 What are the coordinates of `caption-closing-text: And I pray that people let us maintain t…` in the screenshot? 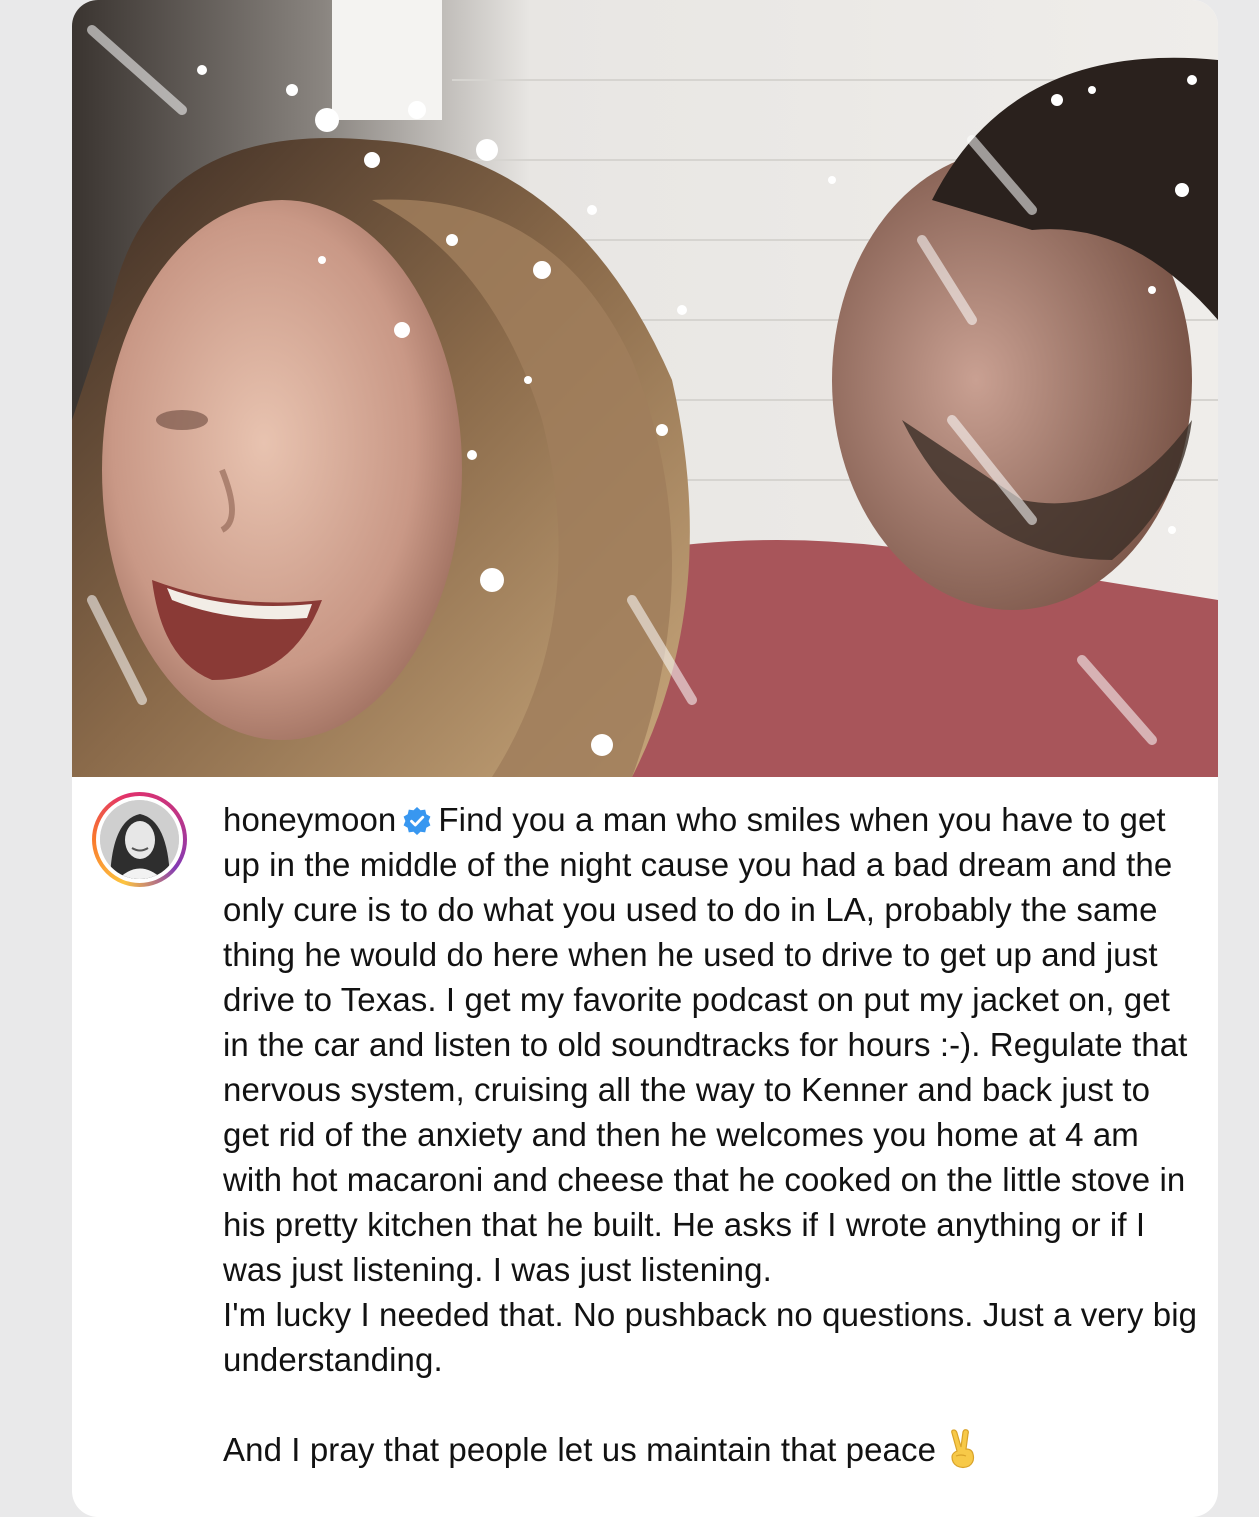 It's located at (580, 1449).